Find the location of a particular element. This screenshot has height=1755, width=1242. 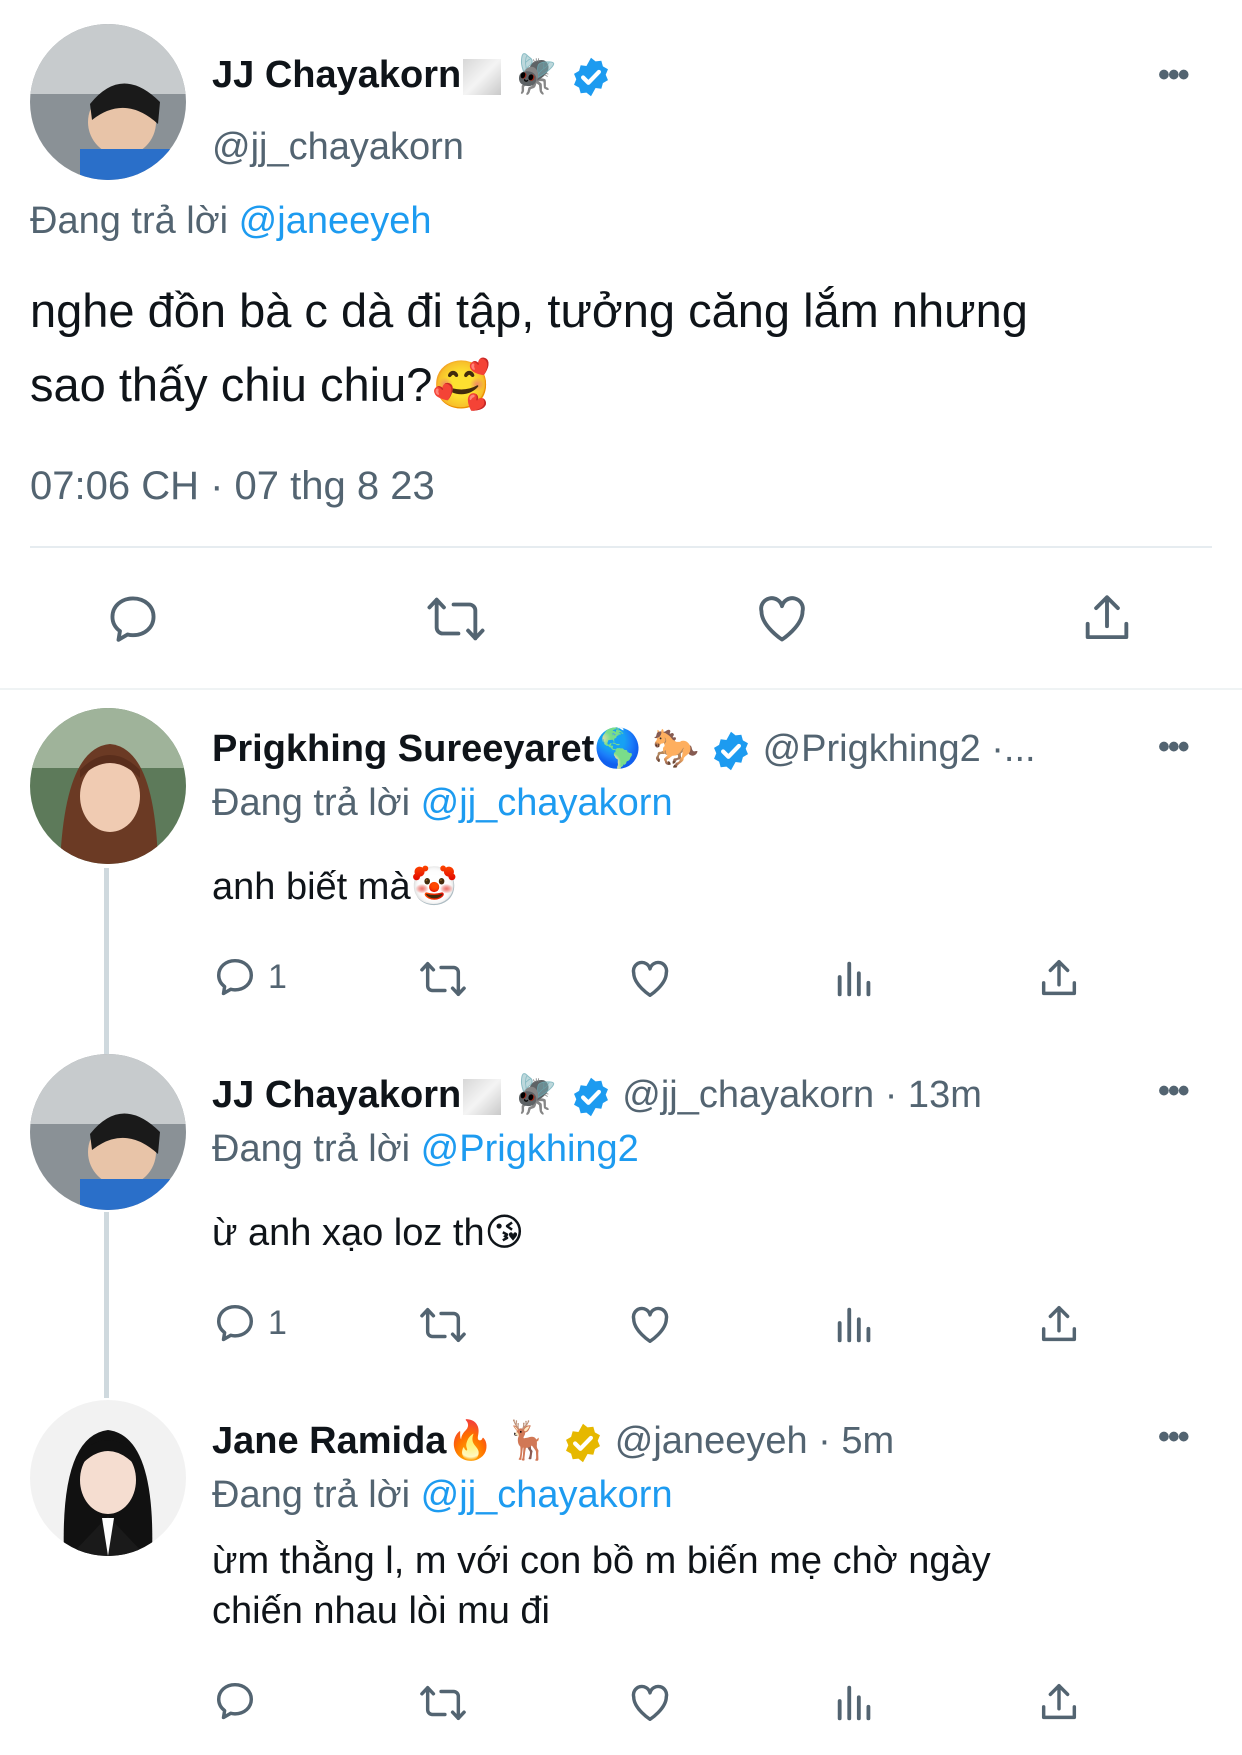

deer-emoji: 🦌 is located at coordinates (528, 1440).